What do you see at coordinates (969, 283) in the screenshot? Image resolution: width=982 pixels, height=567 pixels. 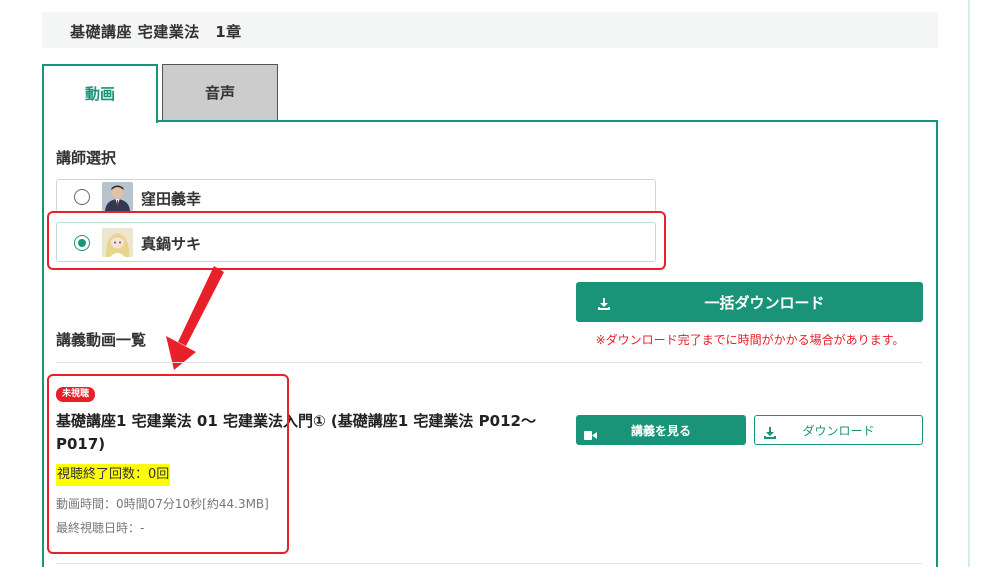 I see `page-edge-rule` at bounding box center [969, 283].